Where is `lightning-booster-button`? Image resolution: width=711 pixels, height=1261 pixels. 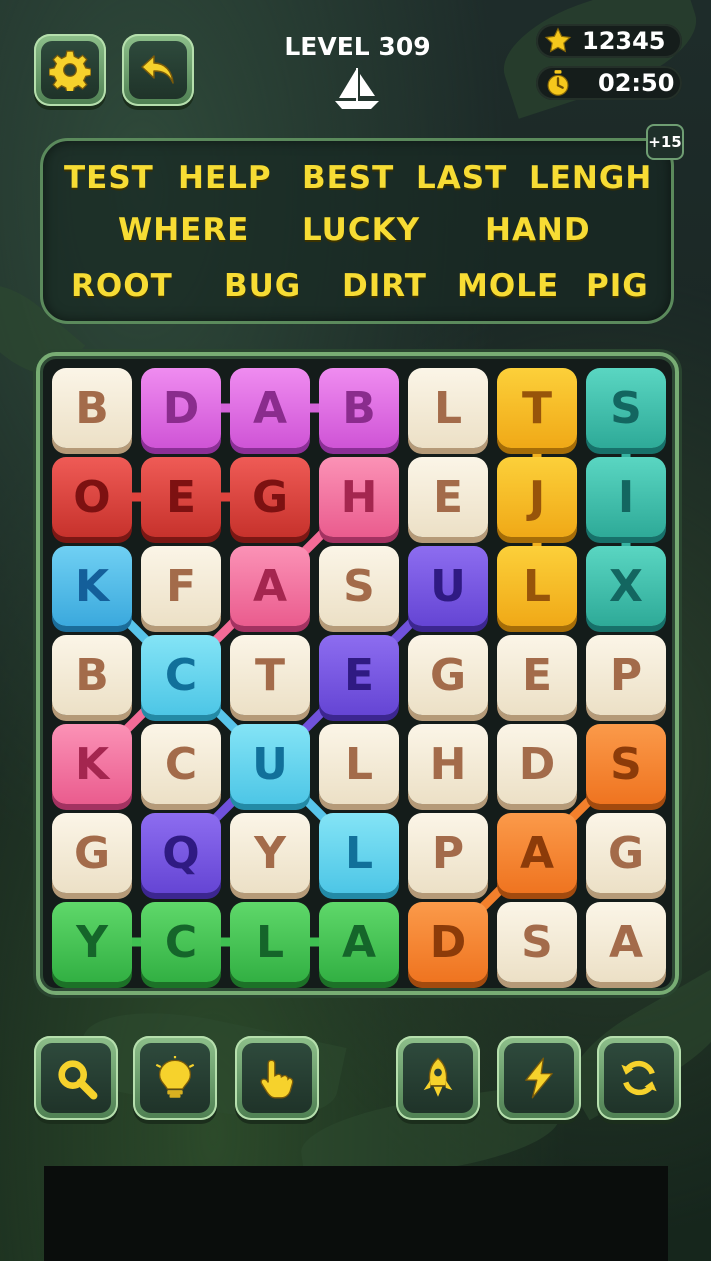 lightning-booster-button is located at coordinates (539, 1078).